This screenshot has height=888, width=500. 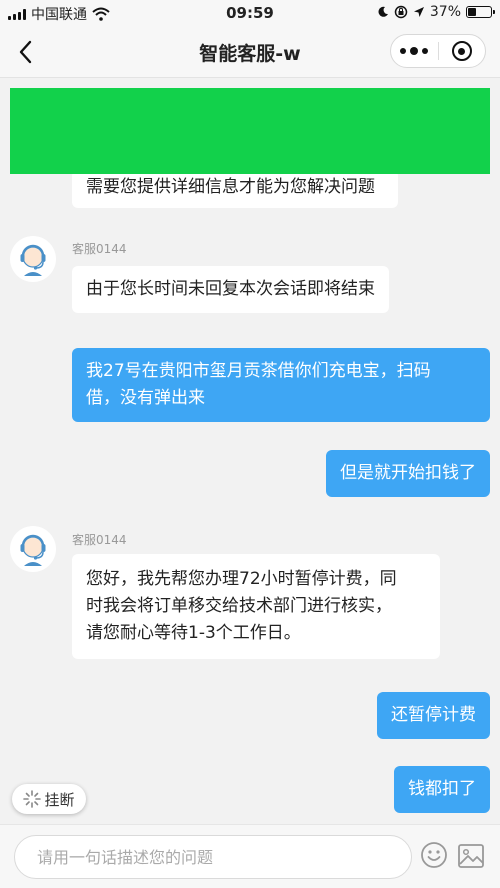 What do you see at coordinates (145, 398) in the screenshot?
I see `message-text-line: 借，没有弹出来` at bounding box center [145, 398].